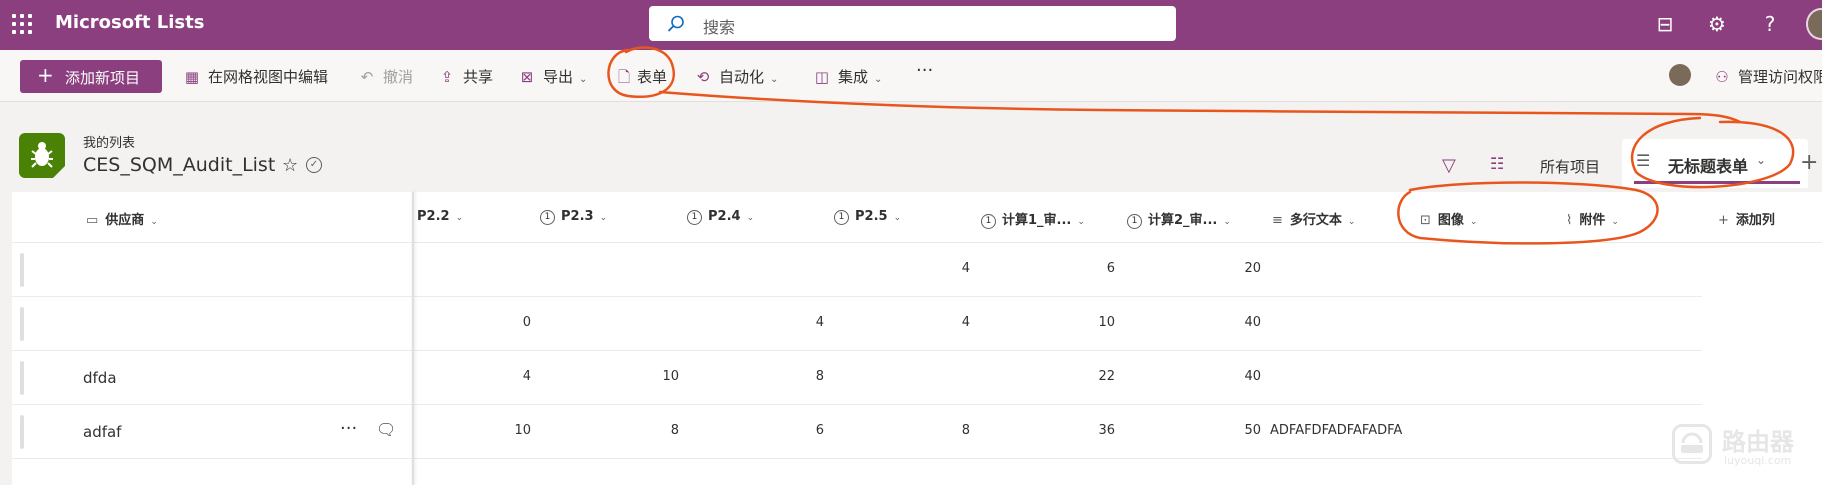 Image resolution: width=1822 pixels, height=485 pixels. What do you see at coordinates (1085, 376) in the screenshot?
I see `cell-calc1: 22` at bounding box center [1085, 376].